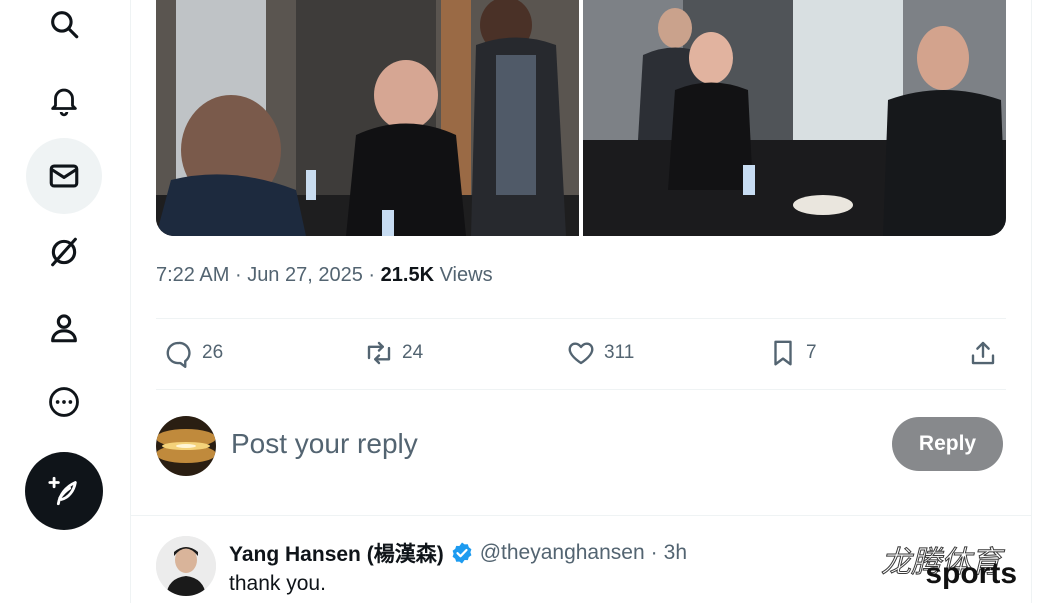 The image size is (1058, 603). I want to click on repost-icon, so click(379, 353).